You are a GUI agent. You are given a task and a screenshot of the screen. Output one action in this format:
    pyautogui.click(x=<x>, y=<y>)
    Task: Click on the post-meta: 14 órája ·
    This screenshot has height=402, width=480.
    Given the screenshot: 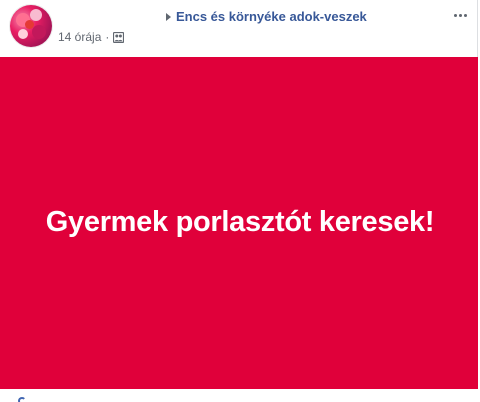 What is the action you would take?
    pyautogui.click(x=91, y=37)
    